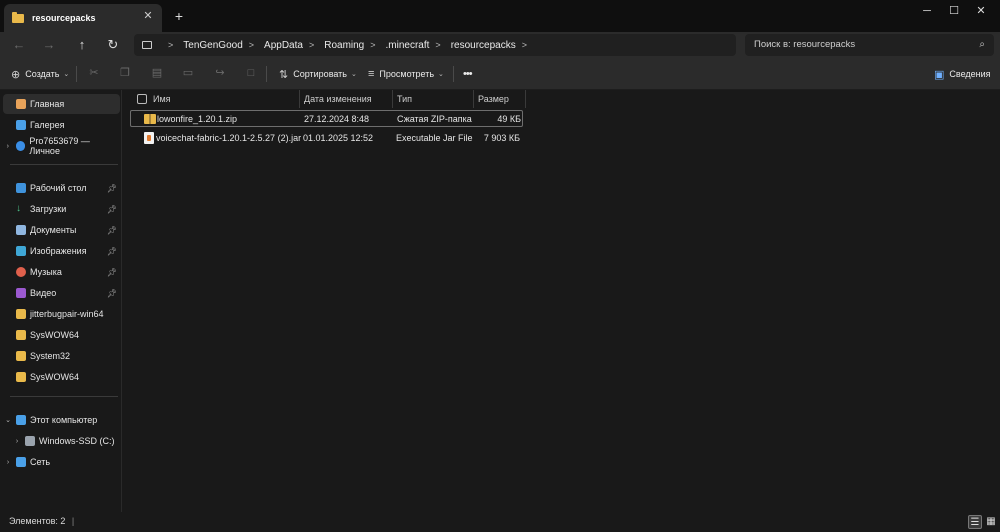 The image size is (1000, 532). What do you see at coordinates (61, 188) in the screenshot?
I see `sidebar-item-desktop: Рабочий стол 📌︎` at bounding box center [61, 188].